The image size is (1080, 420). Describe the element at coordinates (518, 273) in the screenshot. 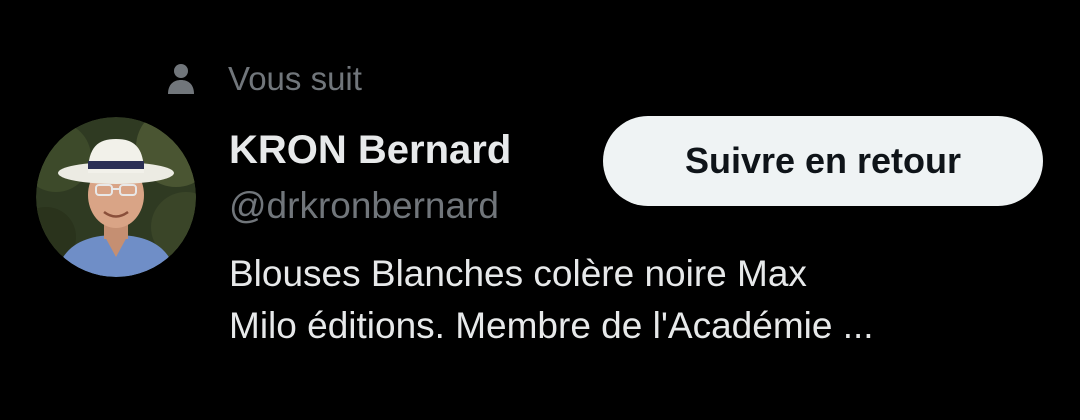

I see `bio-line: Blouses Blanches colère noire Max` at that location.